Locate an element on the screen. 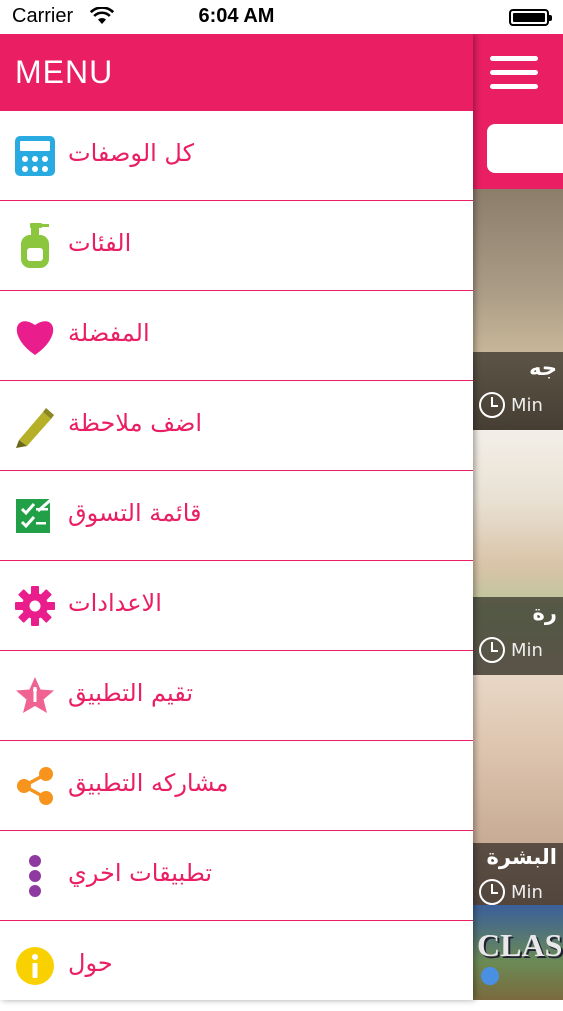  search-input is located at coordinates (525, 148).